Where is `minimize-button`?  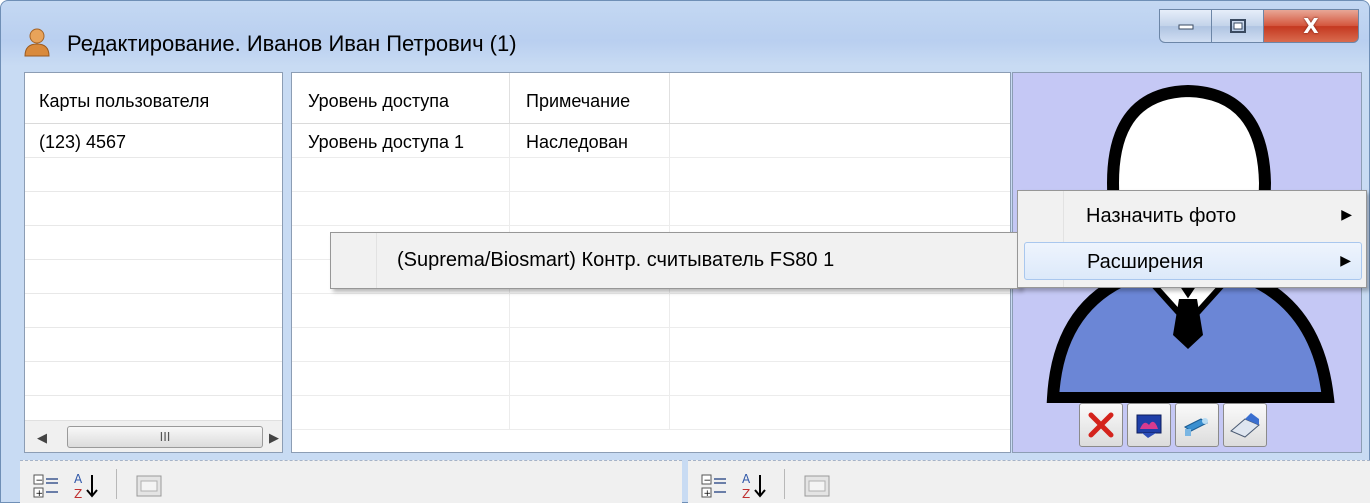
minimize-button is located at coordinates (1185, 26).